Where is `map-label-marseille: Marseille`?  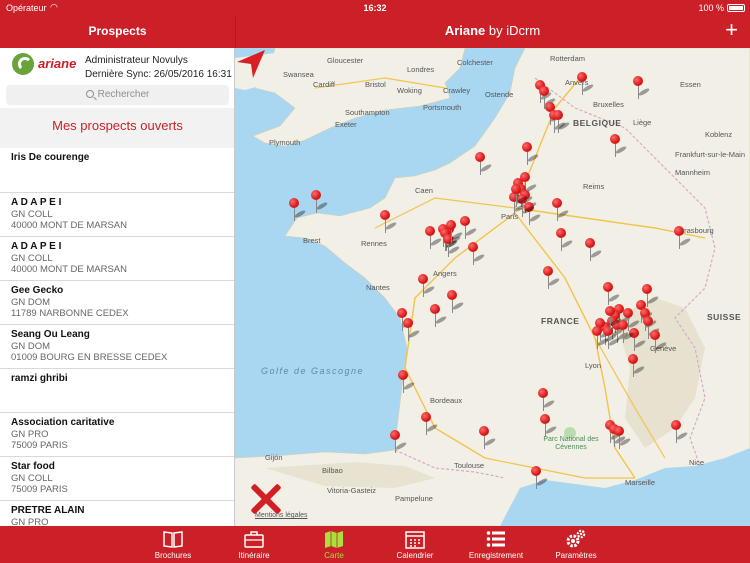
map-label-marseille: Marseille is located at coordinates (640, 482).